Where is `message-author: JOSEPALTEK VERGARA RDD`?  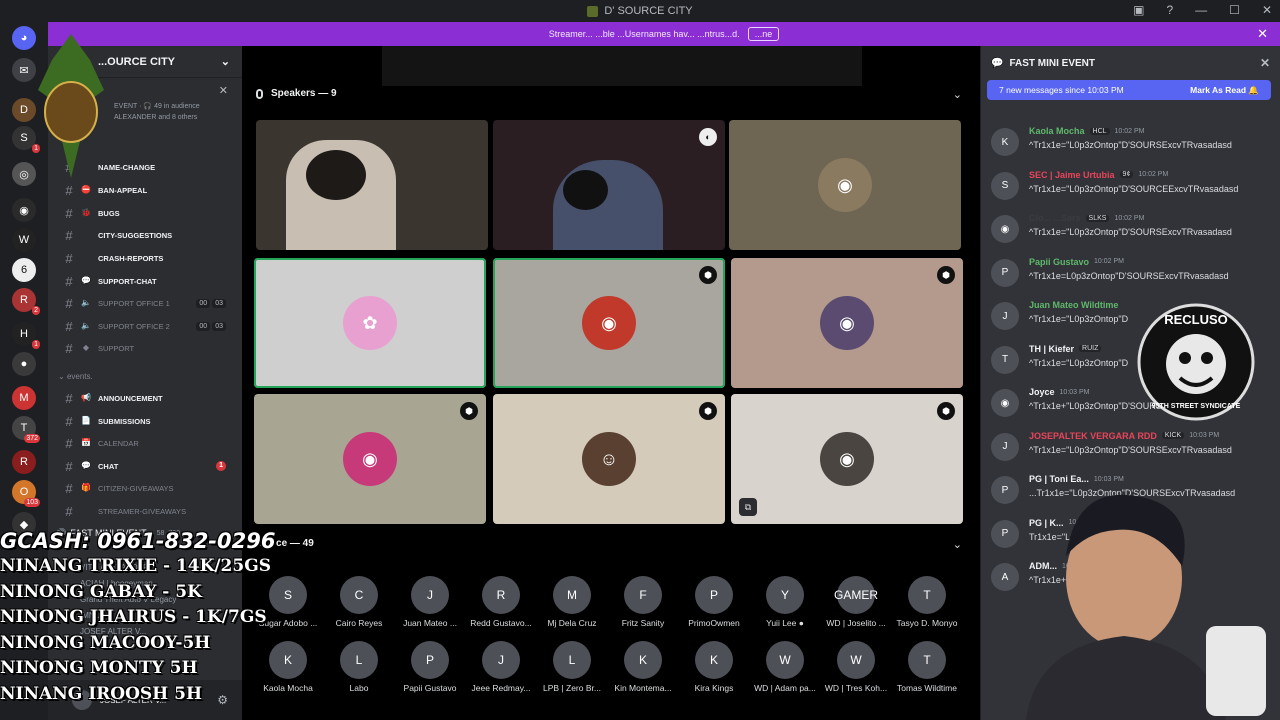 message-author: JOSEPALTEK VERGARA RDD is located at coordinates (1093, 436).